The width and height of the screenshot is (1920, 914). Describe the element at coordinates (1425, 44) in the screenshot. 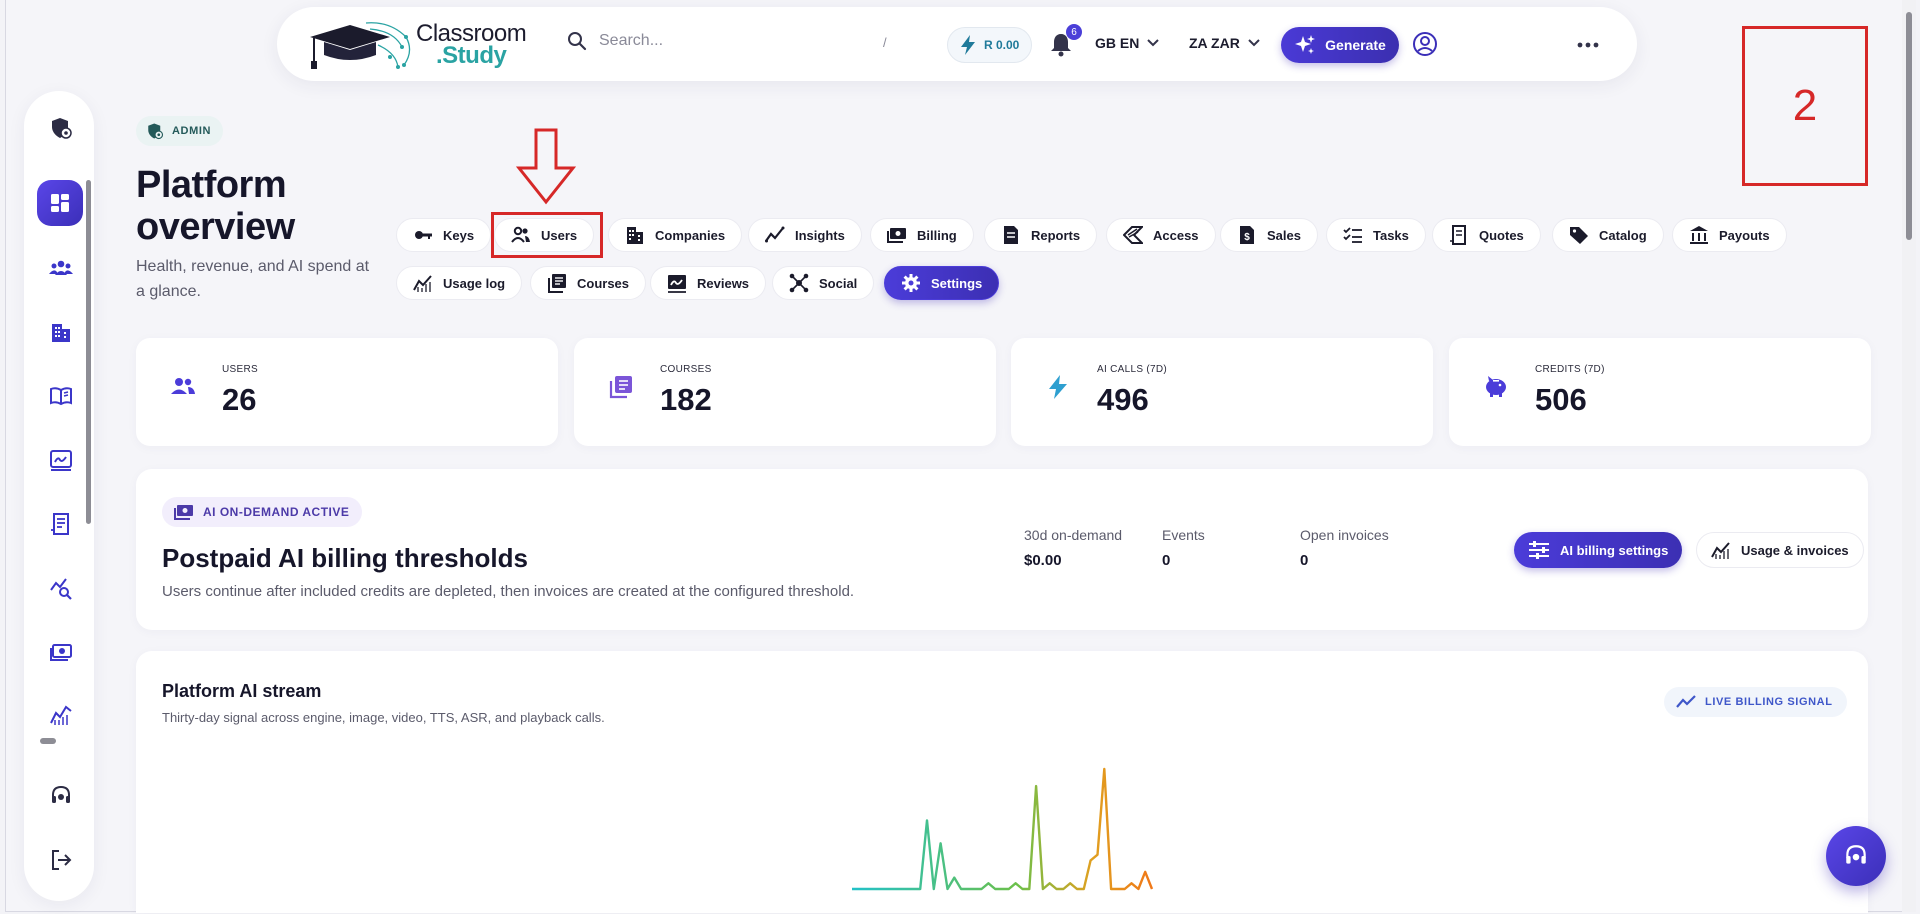

I see `user-profile-icon` at that location.